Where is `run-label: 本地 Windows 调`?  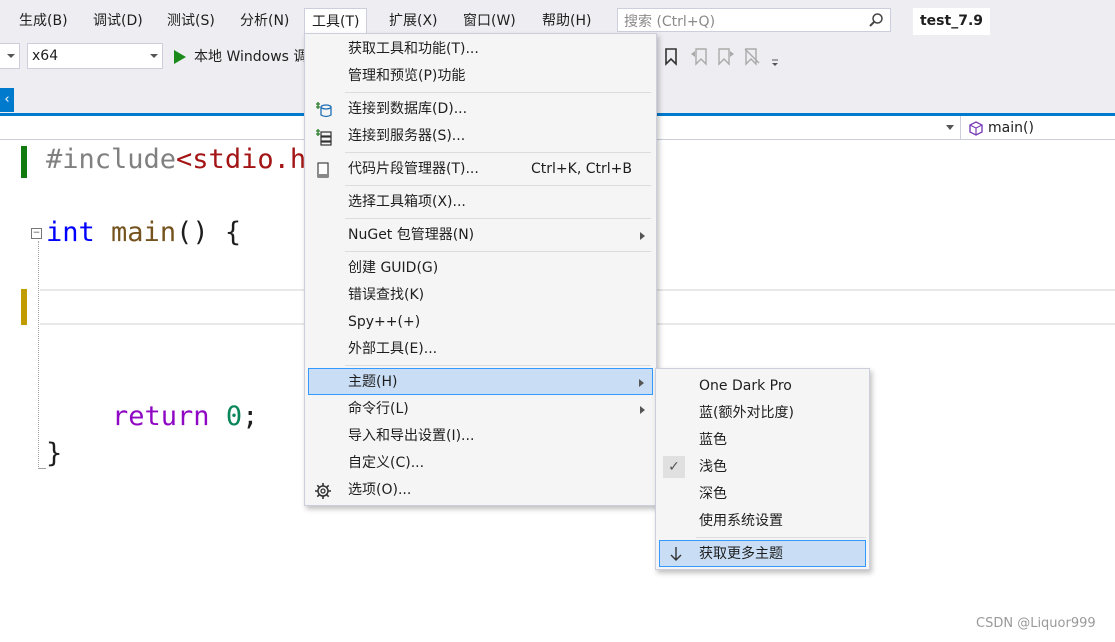 run-label: 本地 Windows 调 is located at coordinates (251, 57).